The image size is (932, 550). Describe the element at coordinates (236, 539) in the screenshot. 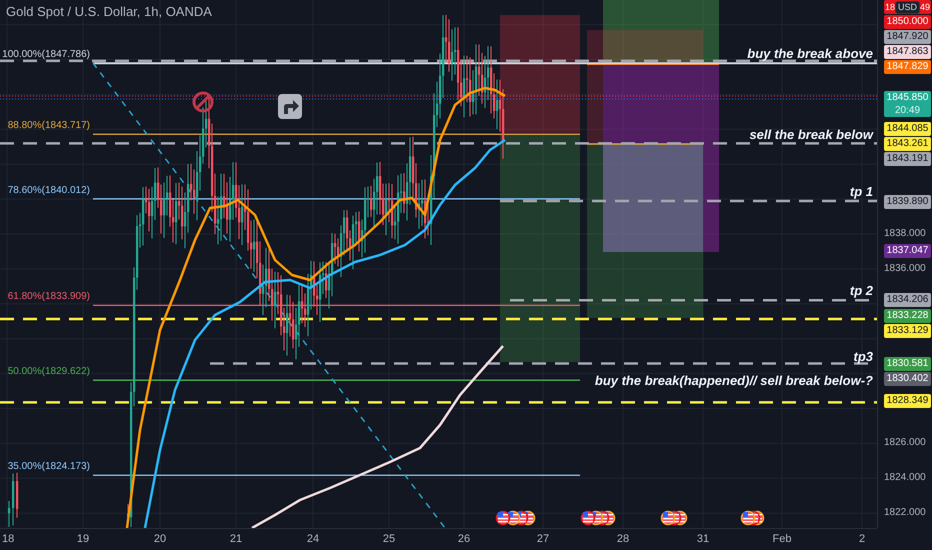

I see `time-axis-label: 21` at that location.